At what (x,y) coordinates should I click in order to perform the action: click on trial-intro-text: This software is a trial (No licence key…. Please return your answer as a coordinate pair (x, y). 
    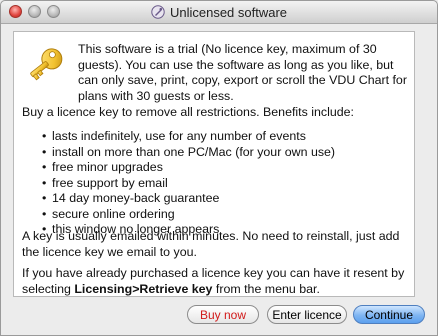
    Looking at the image, I should click on (242, 72).